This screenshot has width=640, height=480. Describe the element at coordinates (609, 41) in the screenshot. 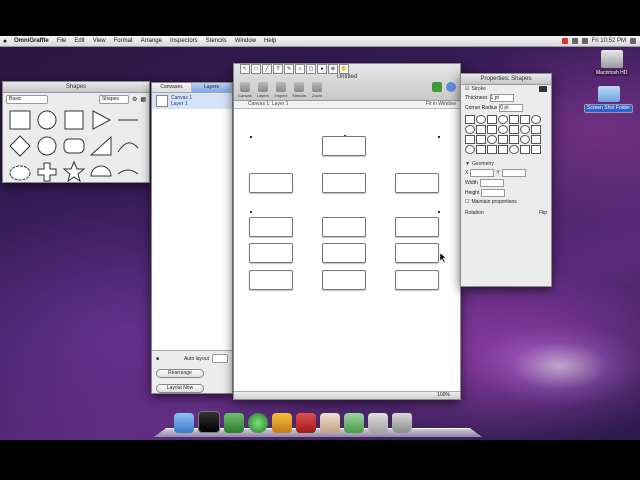

I see `menu-clock: Fri 10:52 PM` at that location.